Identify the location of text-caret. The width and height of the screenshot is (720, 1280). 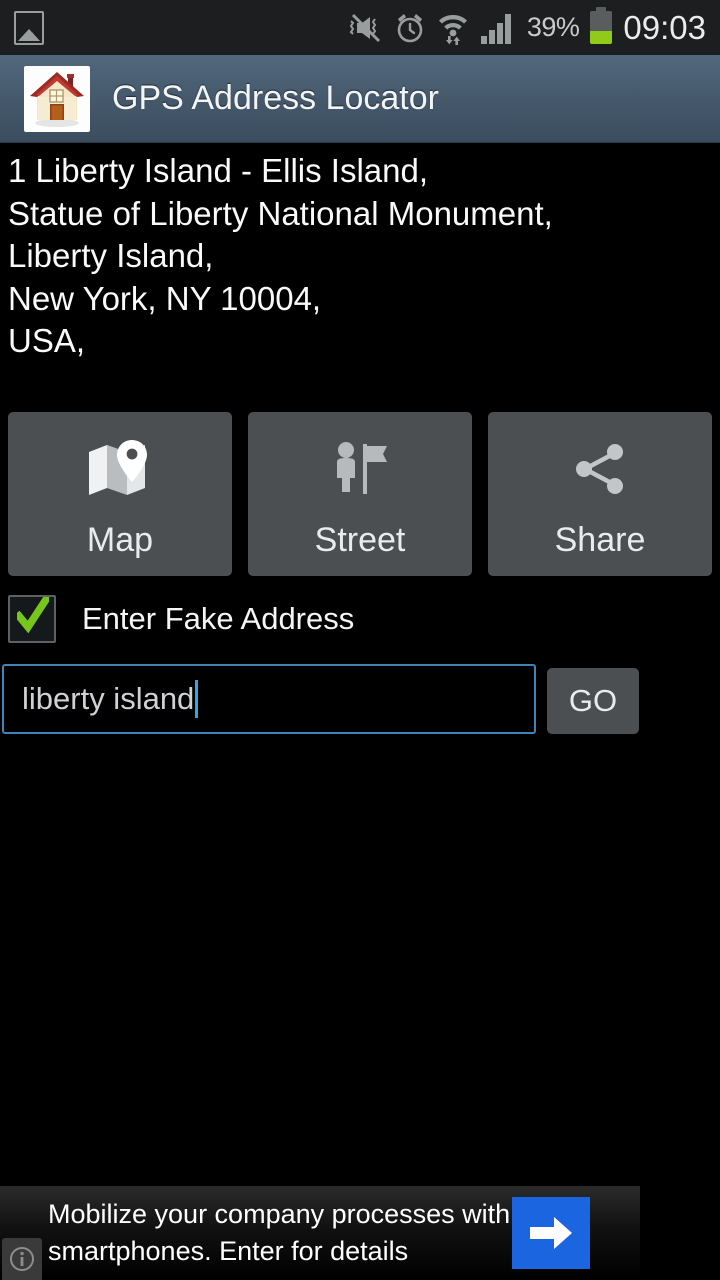
(197, 699).